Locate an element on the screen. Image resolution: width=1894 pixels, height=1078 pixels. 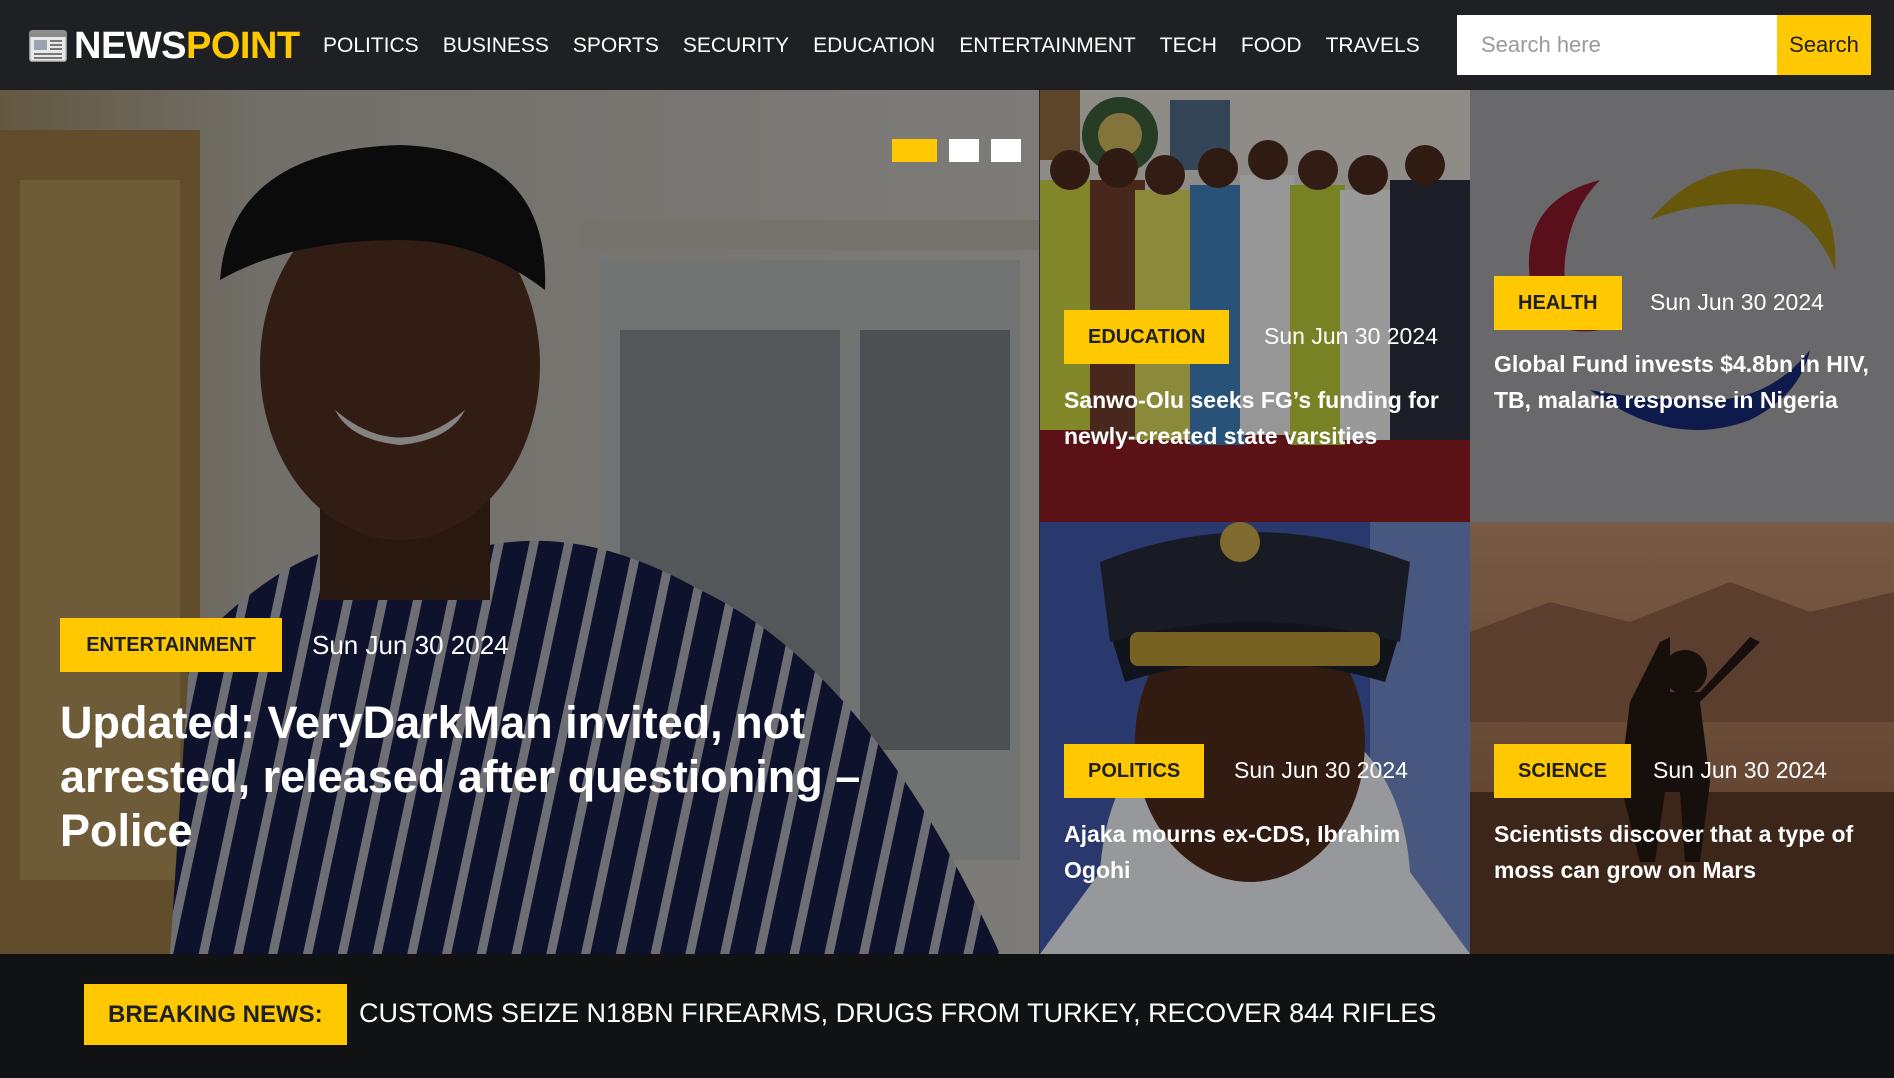
brand-name-part1: NEWS is located at coordinates (130, 46).